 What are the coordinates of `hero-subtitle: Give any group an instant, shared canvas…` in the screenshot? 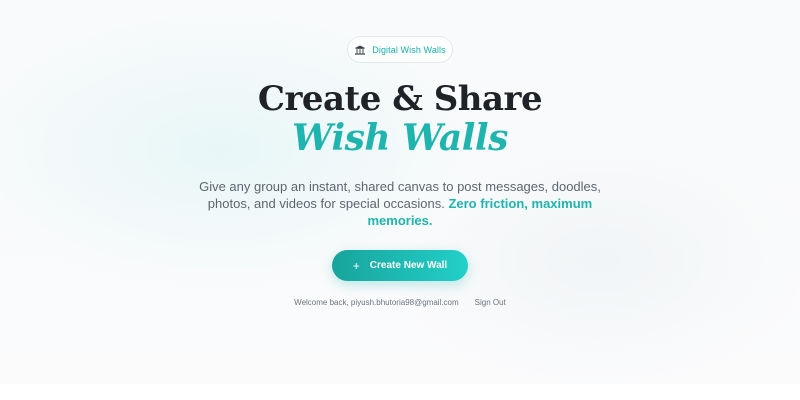 It's located at (400, 203).